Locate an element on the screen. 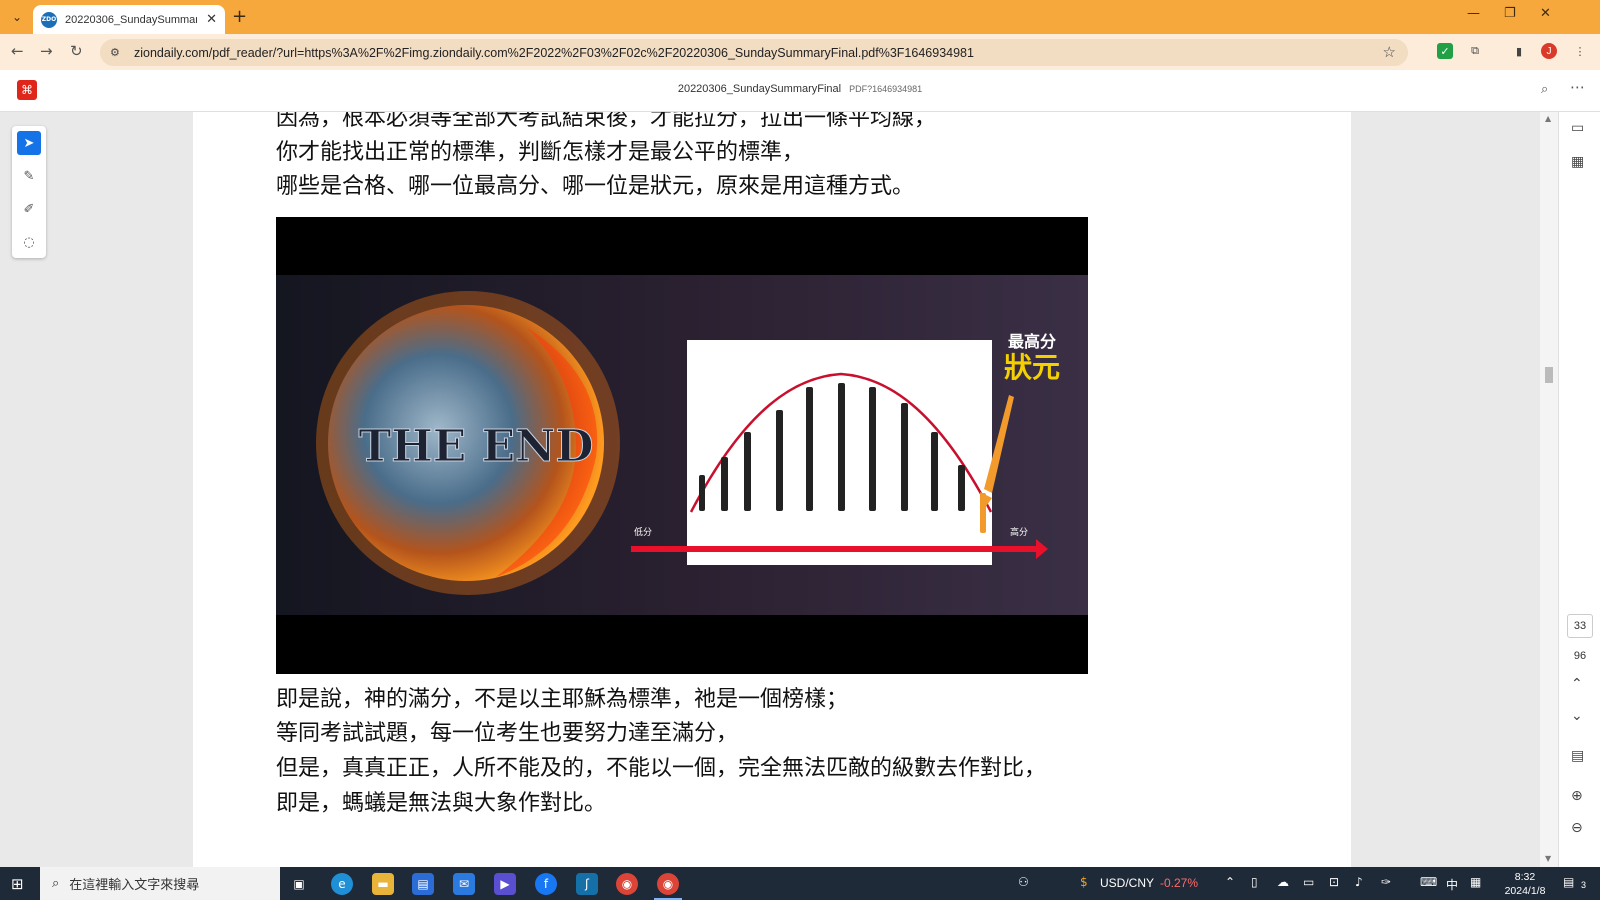 This screenshot has height=900, width=1600. battery-icon: ▭ is located at coordinates (1308, 882).